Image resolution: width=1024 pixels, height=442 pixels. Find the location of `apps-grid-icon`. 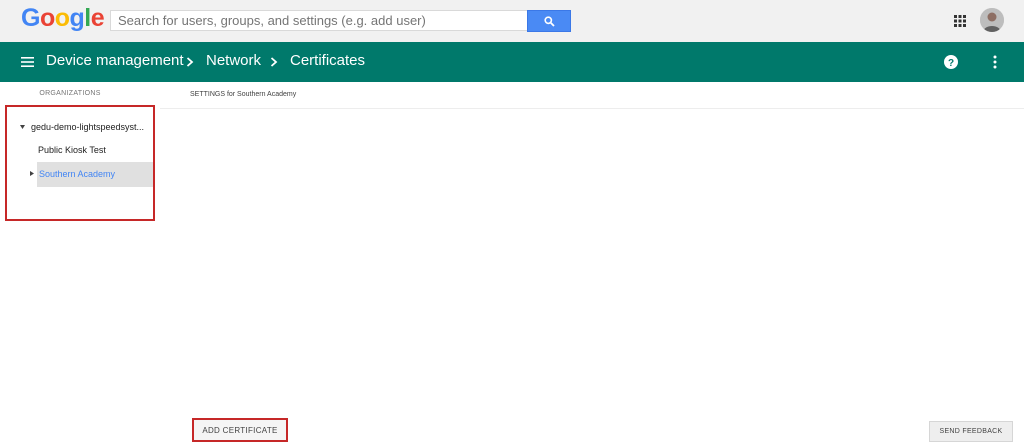

apps-grid-icon is located at coordinates (960, 21).